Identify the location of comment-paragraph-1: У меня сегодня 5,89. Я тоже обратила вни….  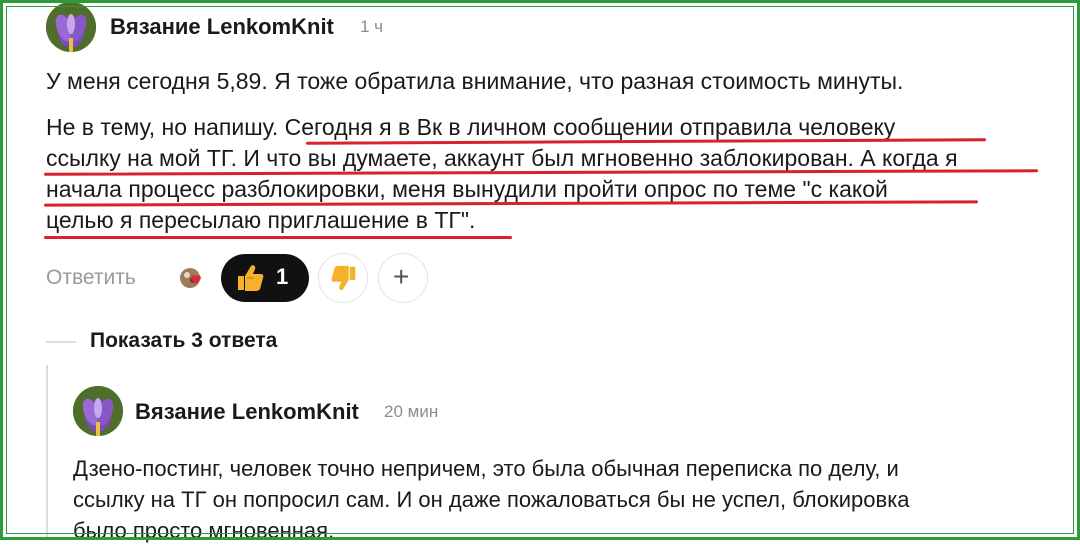
(475, 81).